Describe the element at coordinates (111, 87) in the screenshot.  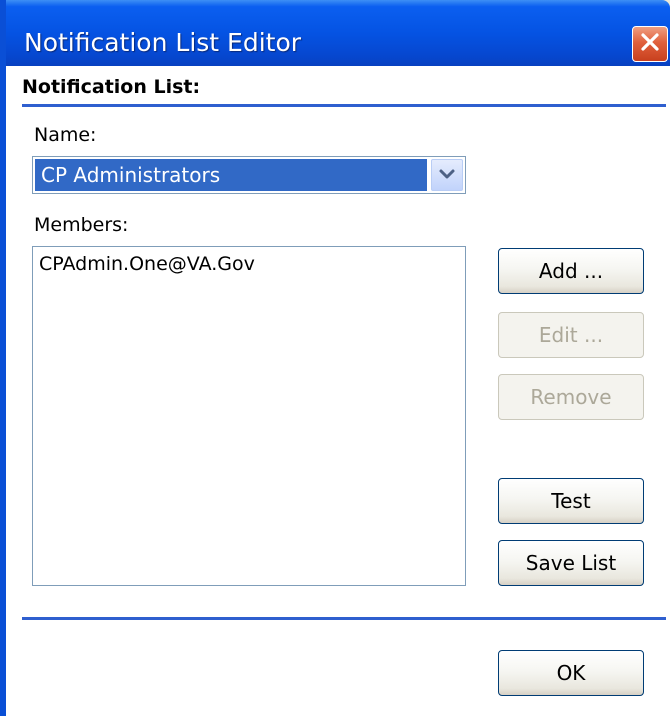
I see `section-heading: Notification List:` at that location.